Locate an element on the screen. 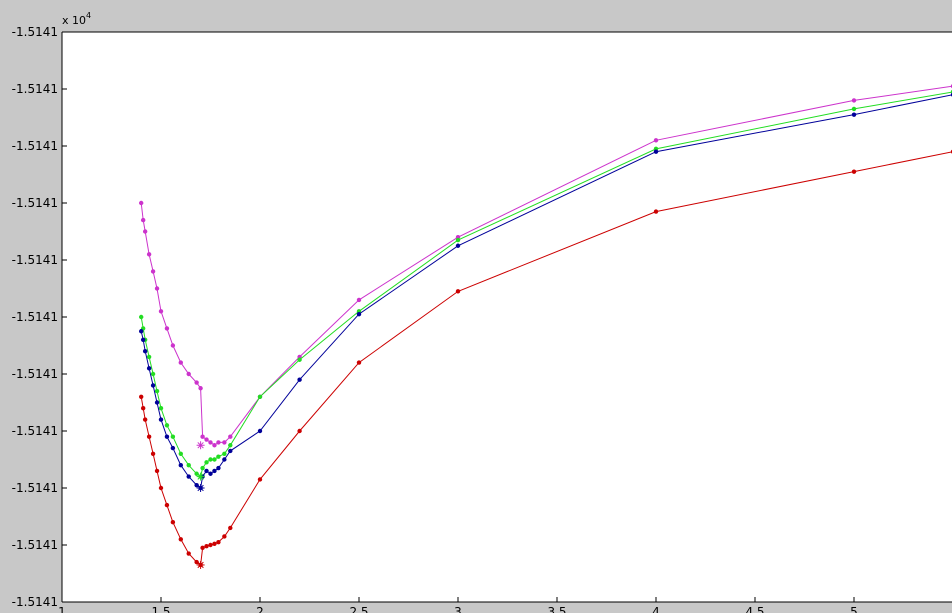  x-tick-label: 4.5 is located at coordinates (754, 609).